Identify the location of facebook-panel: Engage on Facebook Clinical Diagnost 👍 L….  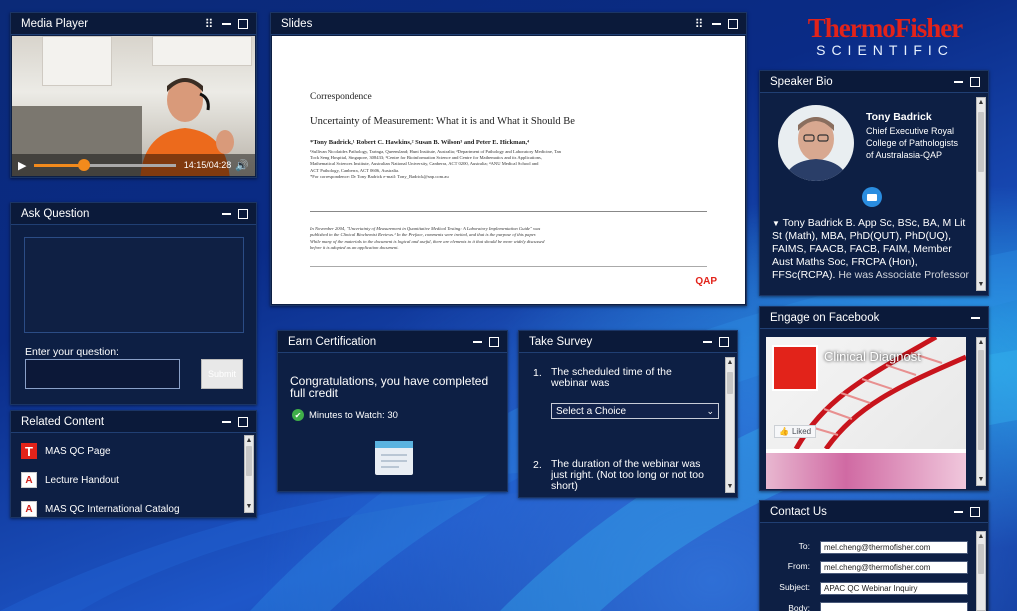
(874, 398).